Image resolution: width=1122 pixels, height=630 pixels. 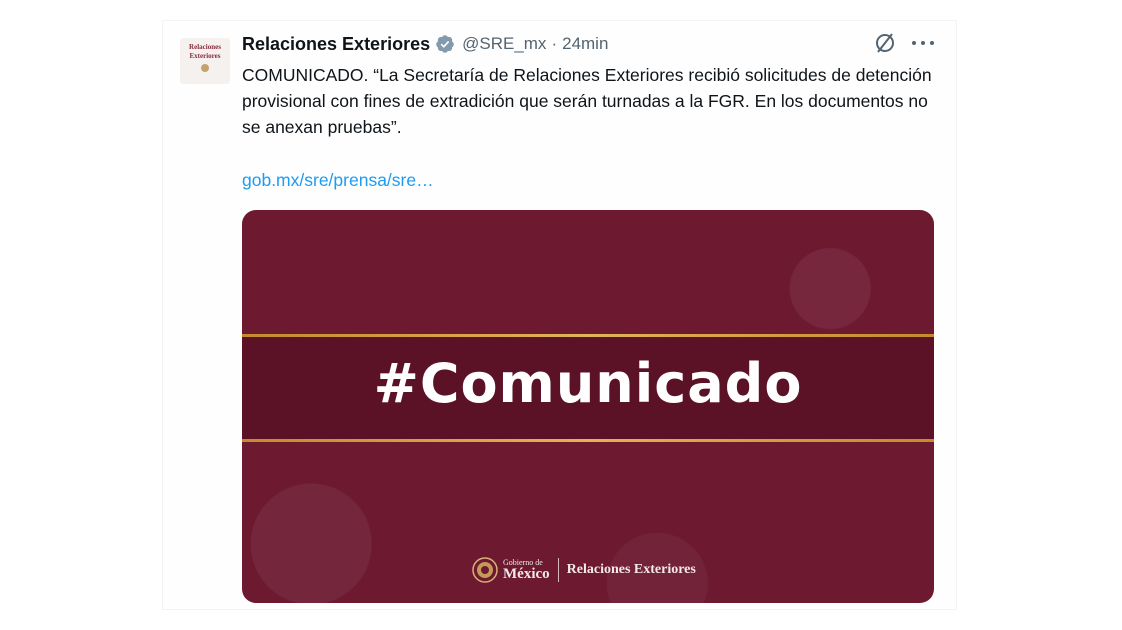 I want to click on mexico-seal-icon, so click(x=485, y=570).